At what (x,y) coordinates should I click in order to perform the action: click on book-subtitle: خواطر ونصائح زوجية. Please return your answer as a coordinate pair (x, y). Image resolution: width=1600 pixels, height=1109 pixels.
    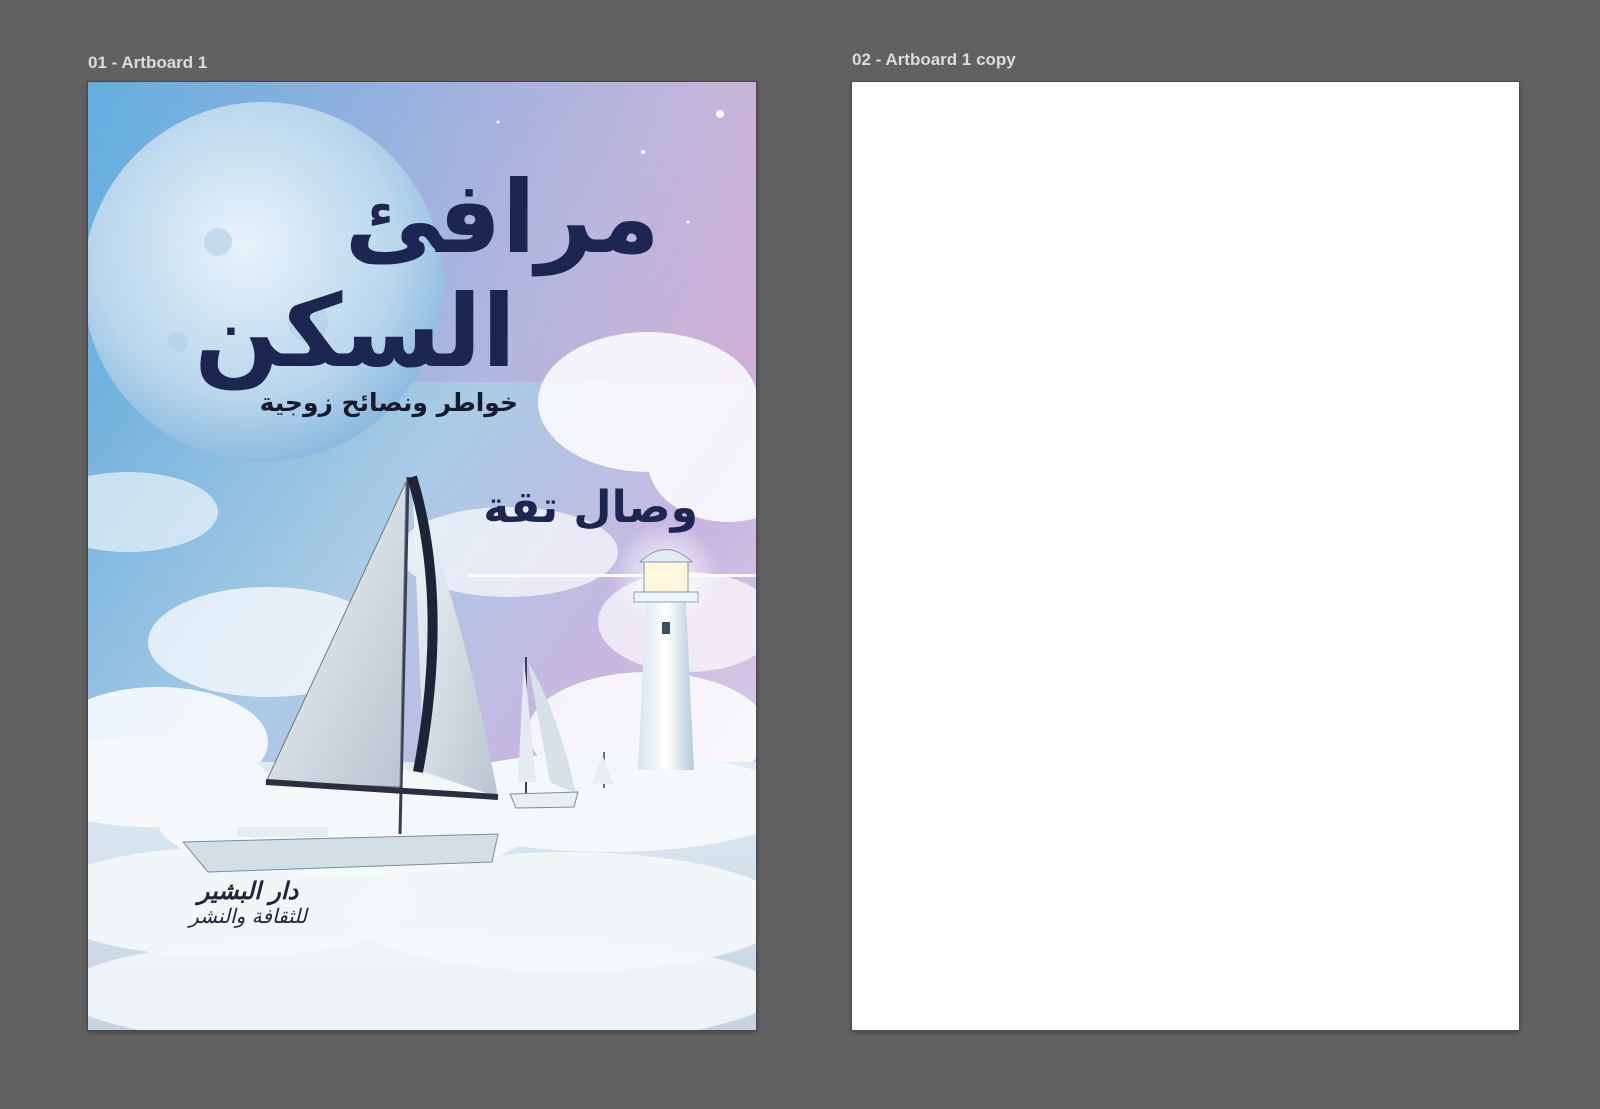
    Looking at the image, I should click on (388, 402).